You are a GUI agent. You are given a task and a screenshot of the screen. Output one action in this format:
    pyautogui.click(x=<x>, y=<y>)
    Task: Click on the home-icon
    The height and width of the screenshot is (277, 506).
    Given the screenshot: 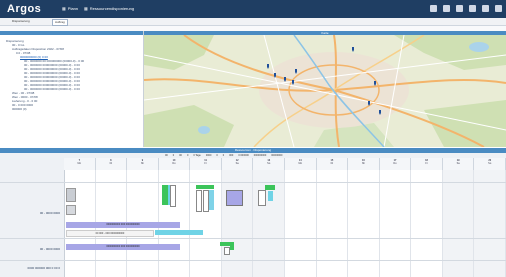 What is the action you would take?
    pyautogui.click(x=472, y=8)
    